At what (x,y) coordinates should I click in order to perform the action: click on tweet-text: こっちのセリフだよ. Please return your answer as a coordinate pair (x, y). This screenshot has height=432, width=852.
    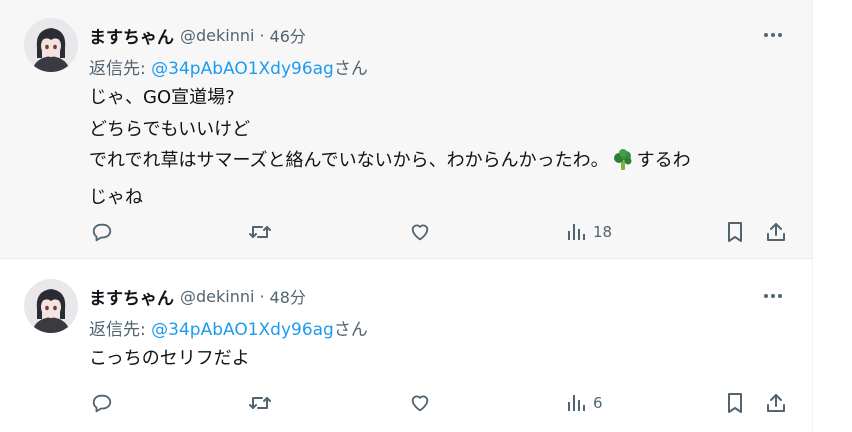
    Looking at the image, I should click on (438, 359).